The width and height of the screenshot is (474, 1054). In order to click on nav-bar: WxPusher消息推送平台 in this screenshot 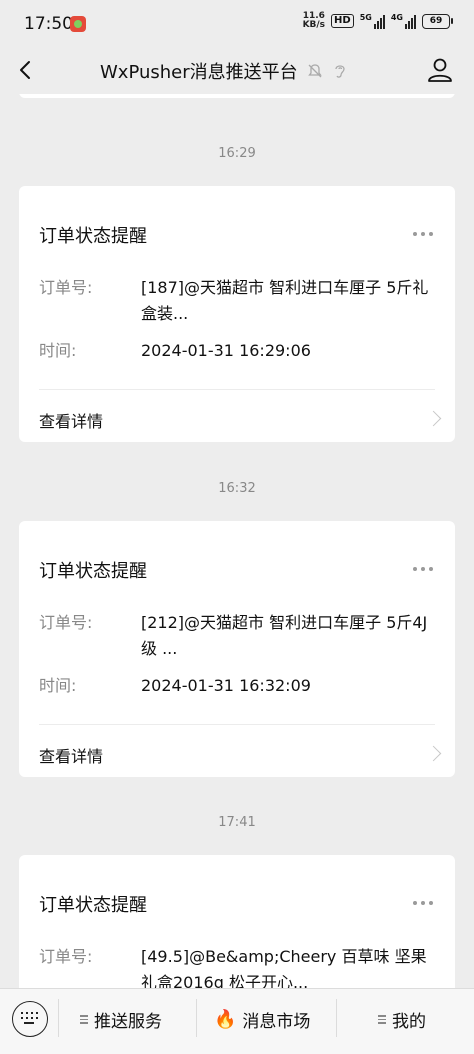, I will do `click(237, 70)`.